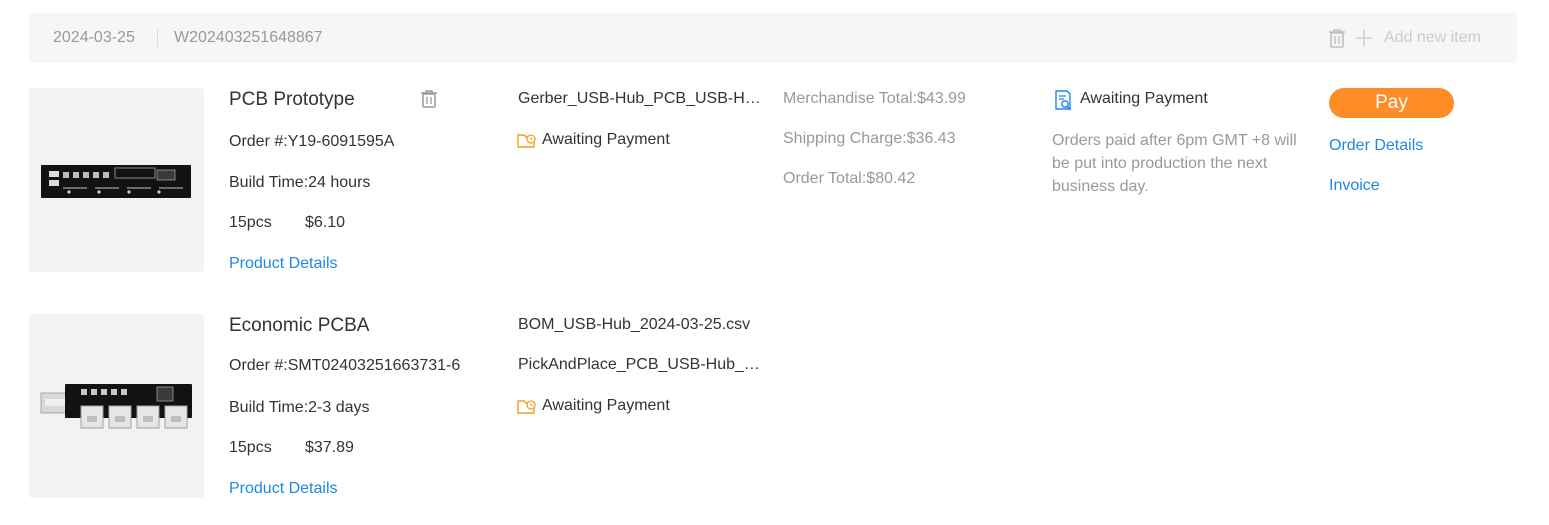  I want to click on build-time: Build Time:2-3 days, so click(299, 407).